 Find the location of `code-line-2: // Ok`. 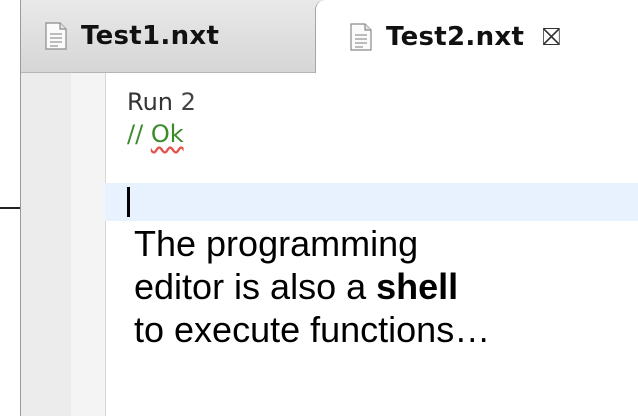

code-line-2: // Ok is located at coordinates (155, 134).